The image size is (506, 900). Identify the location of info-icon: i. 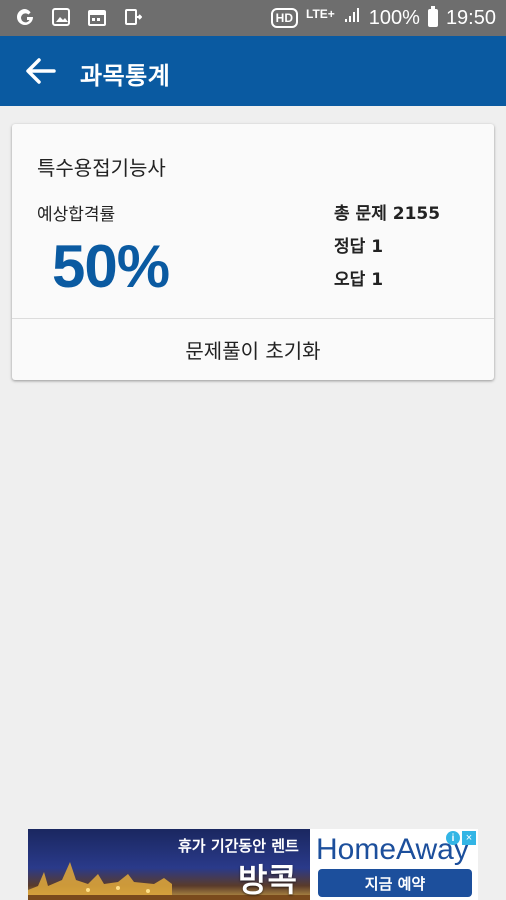
(453, 838).